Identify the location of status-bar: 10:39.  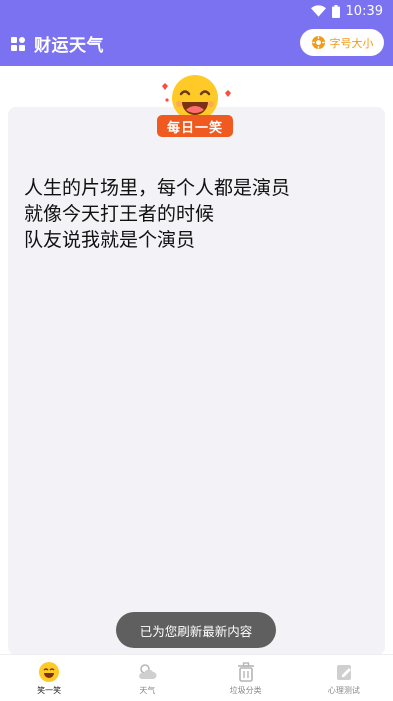
(346, 11).